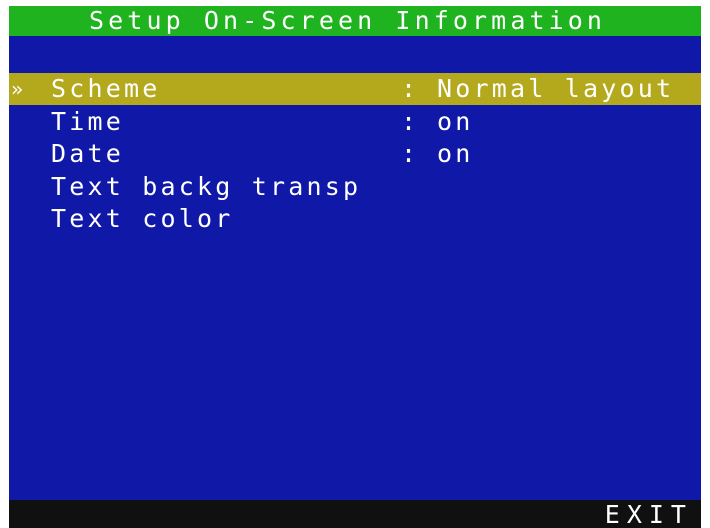 This screenshot has height=528, width=710. I want to click on title-bar: Setup On-Screen Information, so click(355, 21).